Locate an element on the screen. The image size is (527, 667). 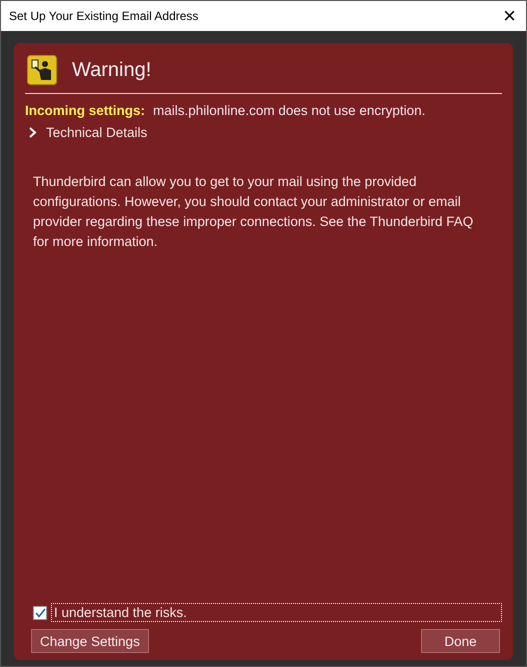
checkbox-label: I understand the risks. is located at coordinates (276, 612).